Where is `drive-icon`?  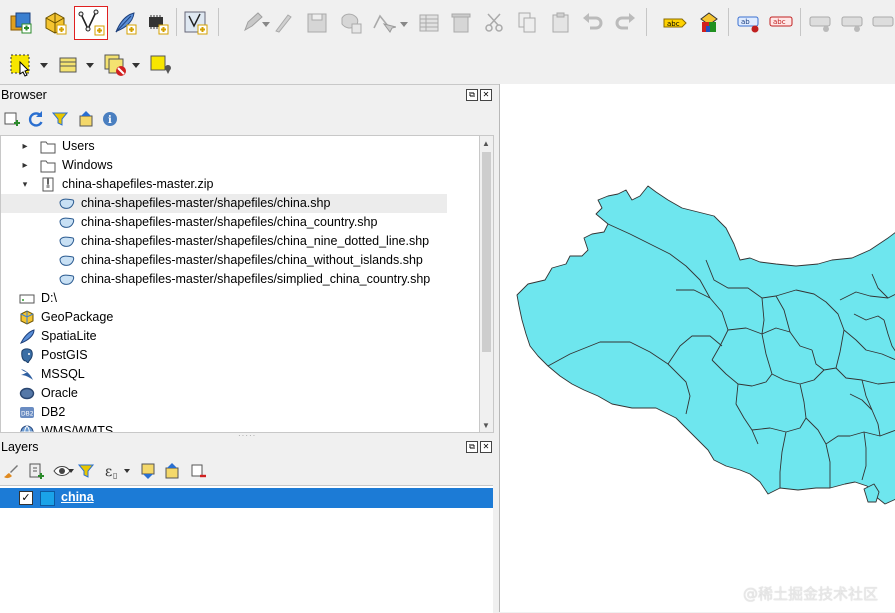 drive-icon is located at coordinates (27, 298).